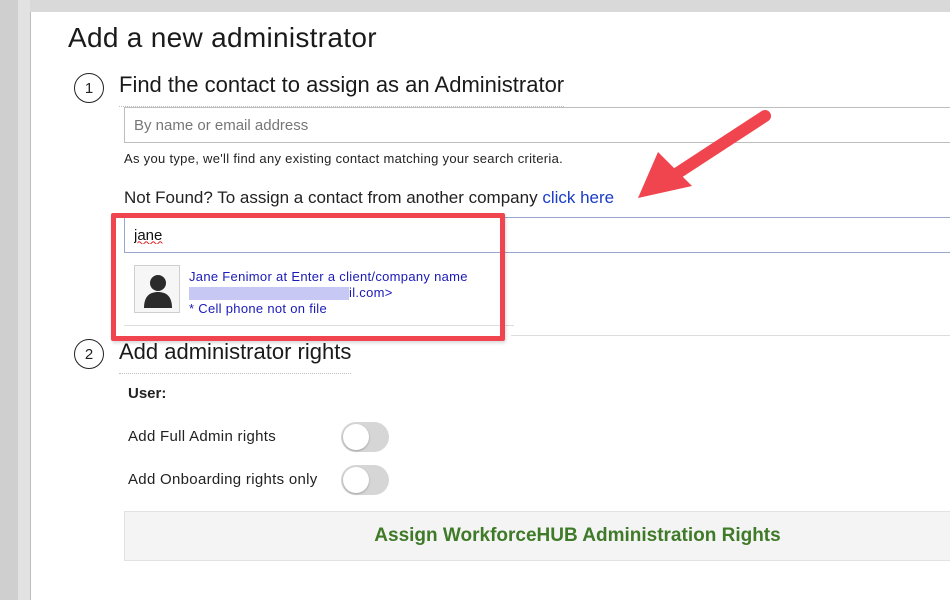 The width and height of the screenshot is (950, 600). I want to click on divider, so click(730, 335).